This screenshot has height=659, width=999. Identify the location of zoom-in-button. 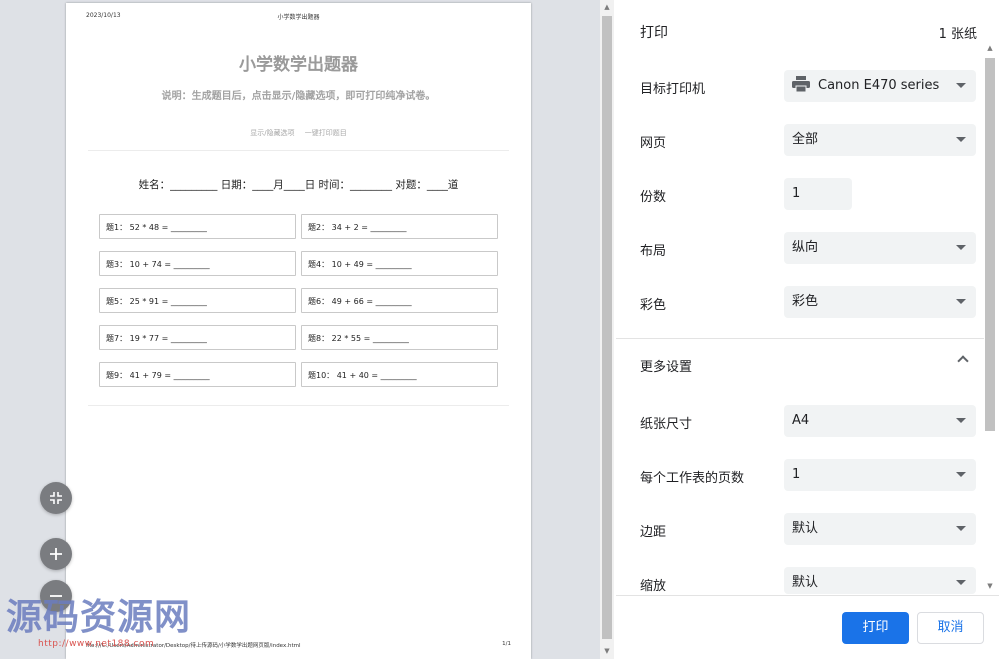
(56, 554).